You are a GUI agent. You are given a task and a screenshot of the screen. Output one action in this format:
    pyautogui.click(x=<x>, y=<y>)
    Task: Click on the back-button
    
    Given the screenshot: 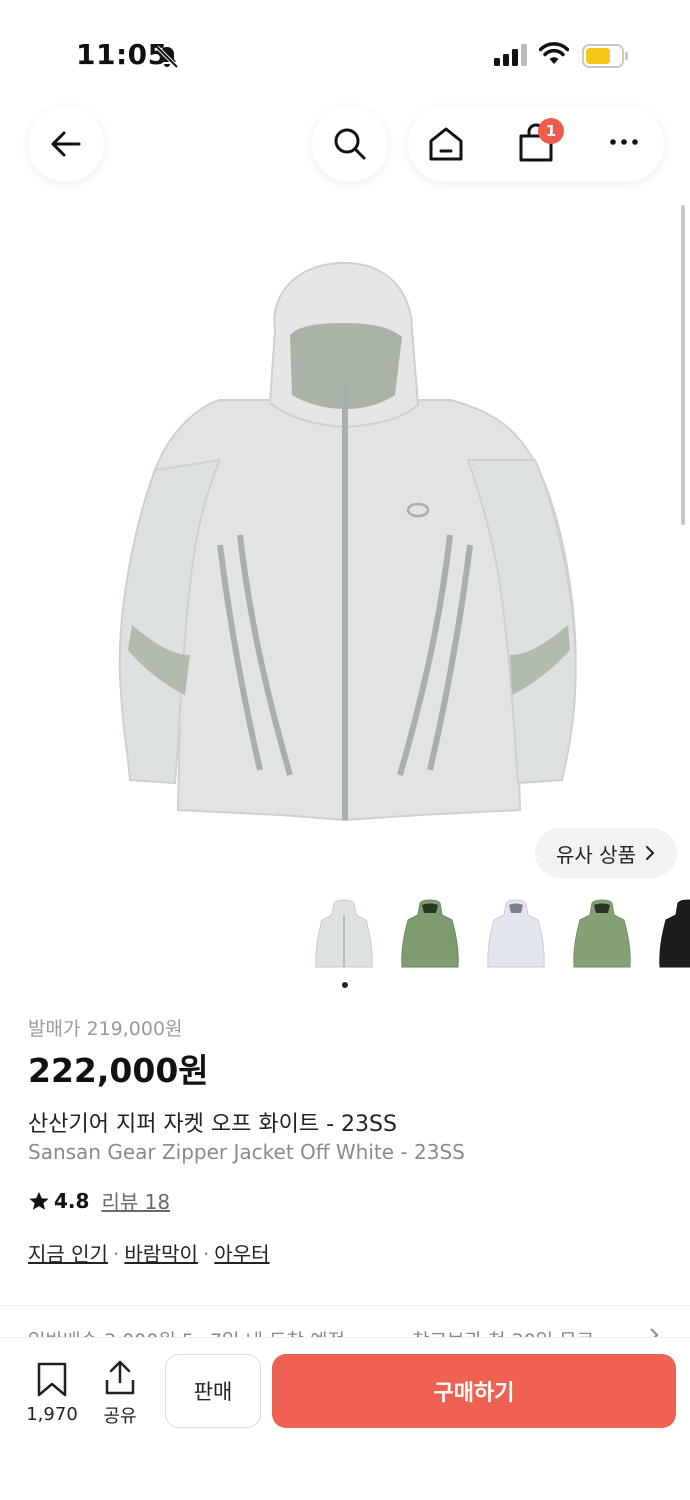 What is the action you would take?
    pyautogui.click(x=66, y=144)
    